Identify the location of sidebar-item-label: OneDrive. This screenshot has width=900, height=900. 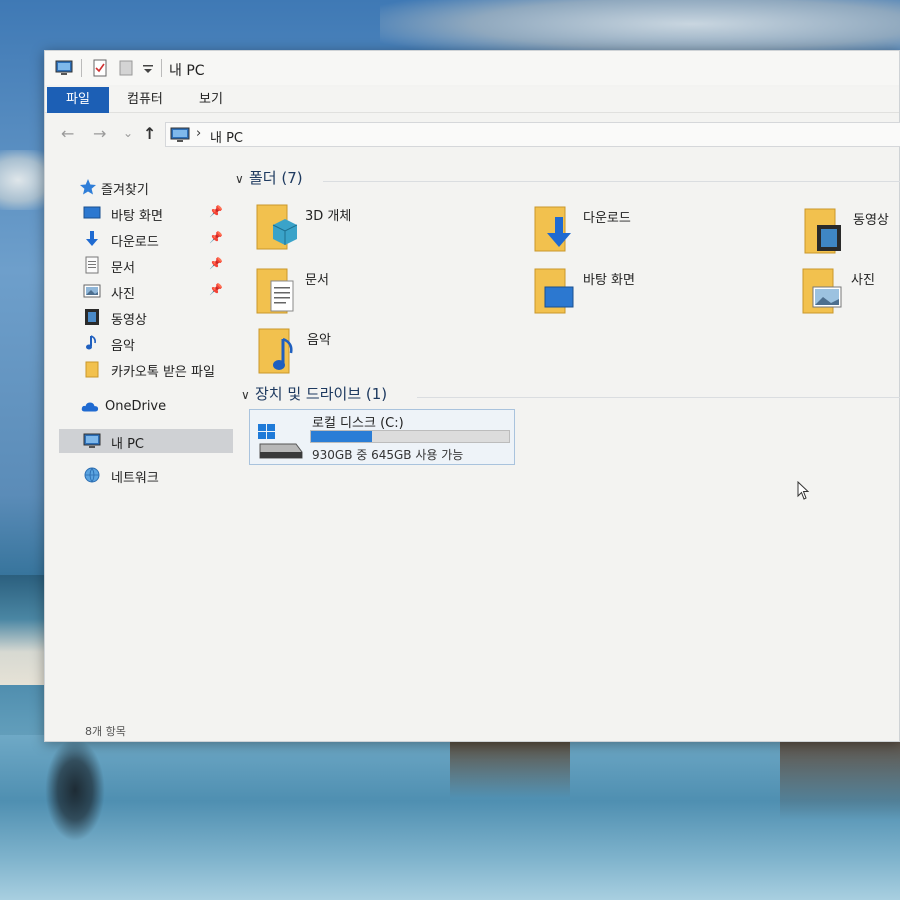
(136, 406).